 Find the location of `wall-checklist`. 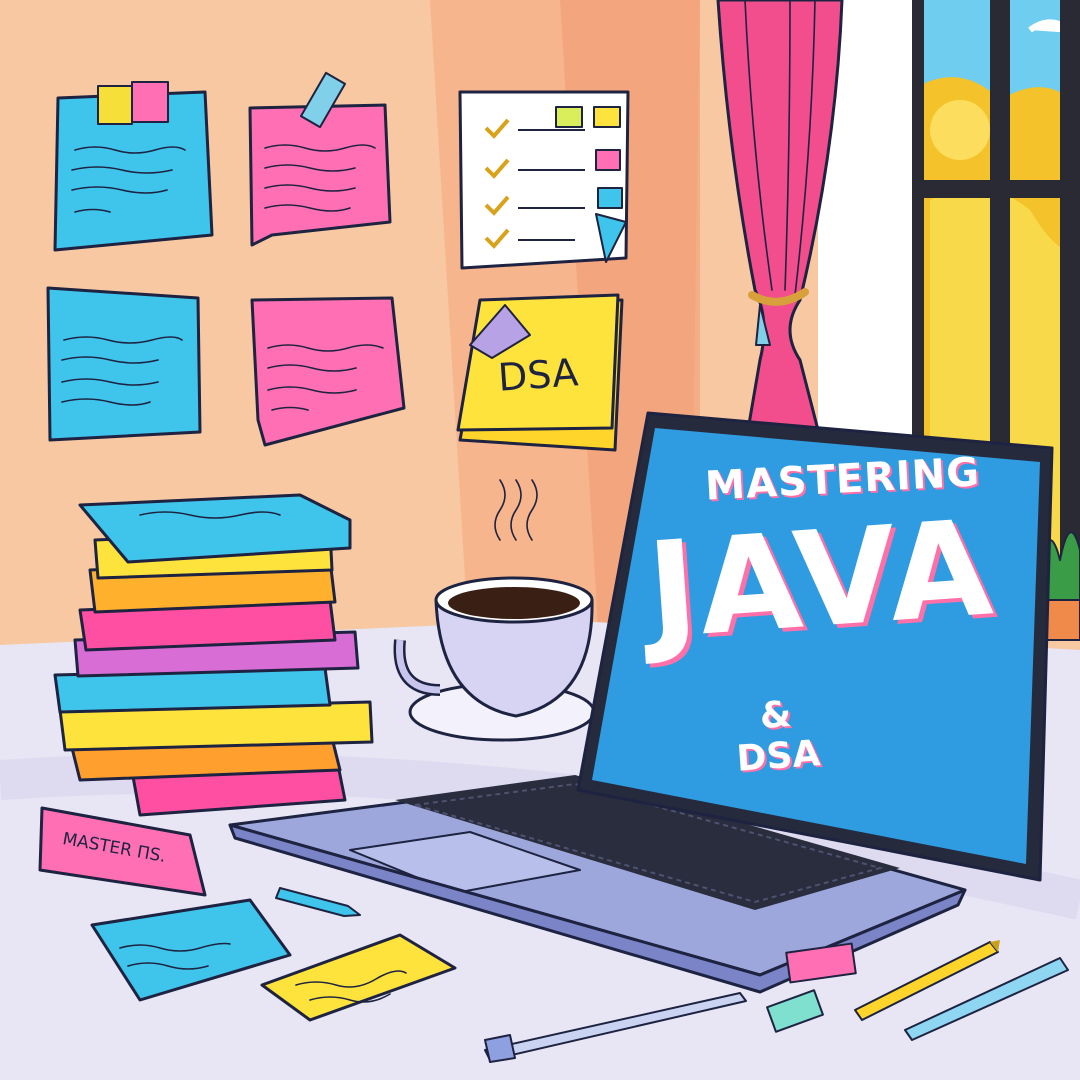

wall-checklist is located at coordinates (544, 180).